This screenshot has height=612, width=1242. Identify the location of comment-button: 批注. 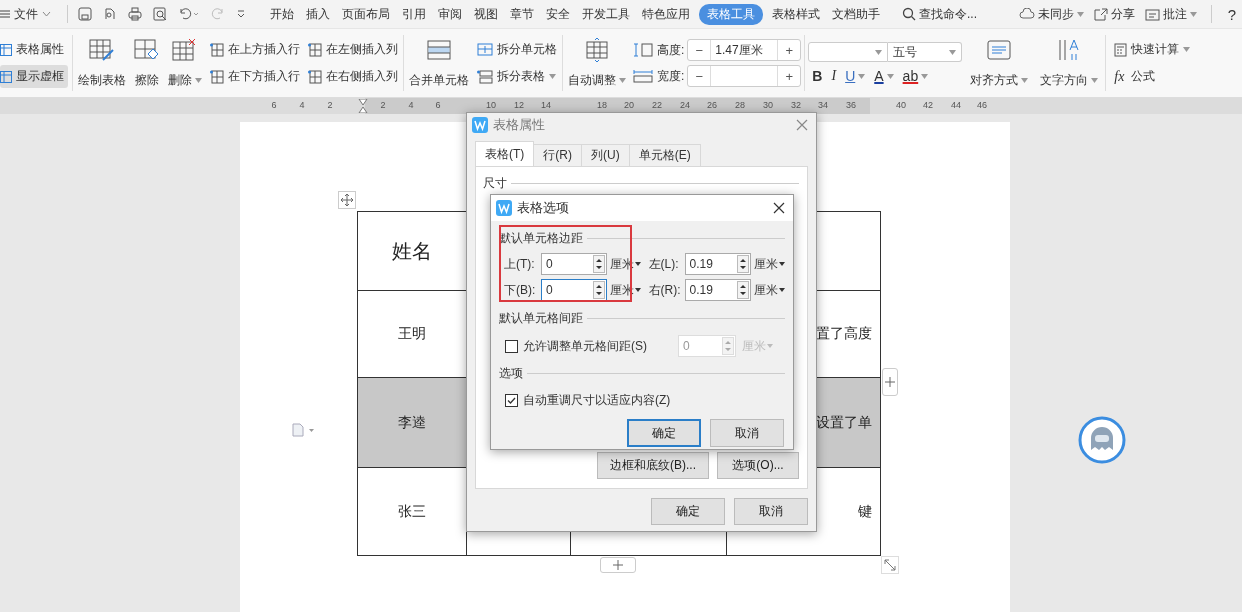
(1170, 14).